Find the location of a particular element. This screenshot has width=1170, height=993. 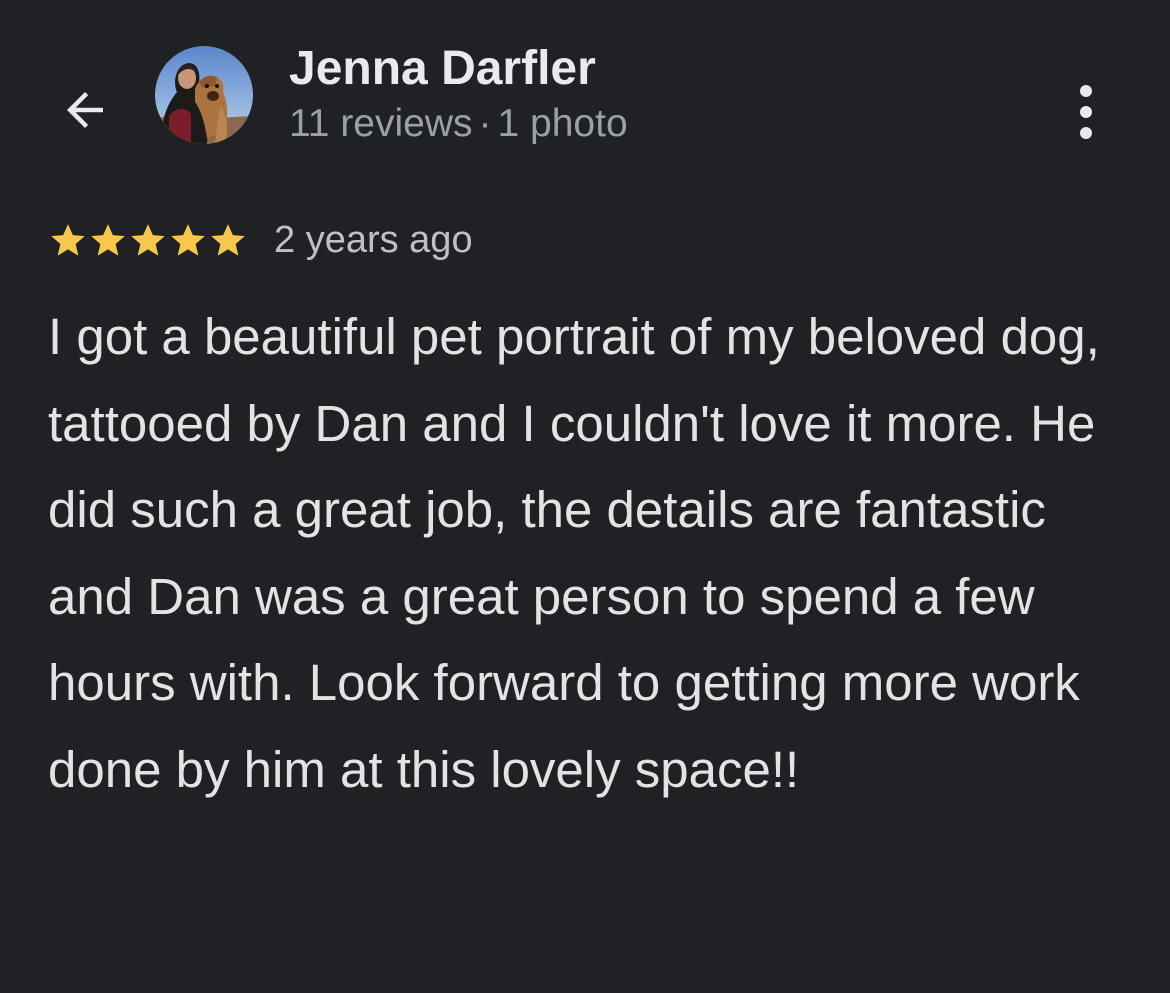

reviewer-name: Jenna Darfler is located at coordinates (442, 69).